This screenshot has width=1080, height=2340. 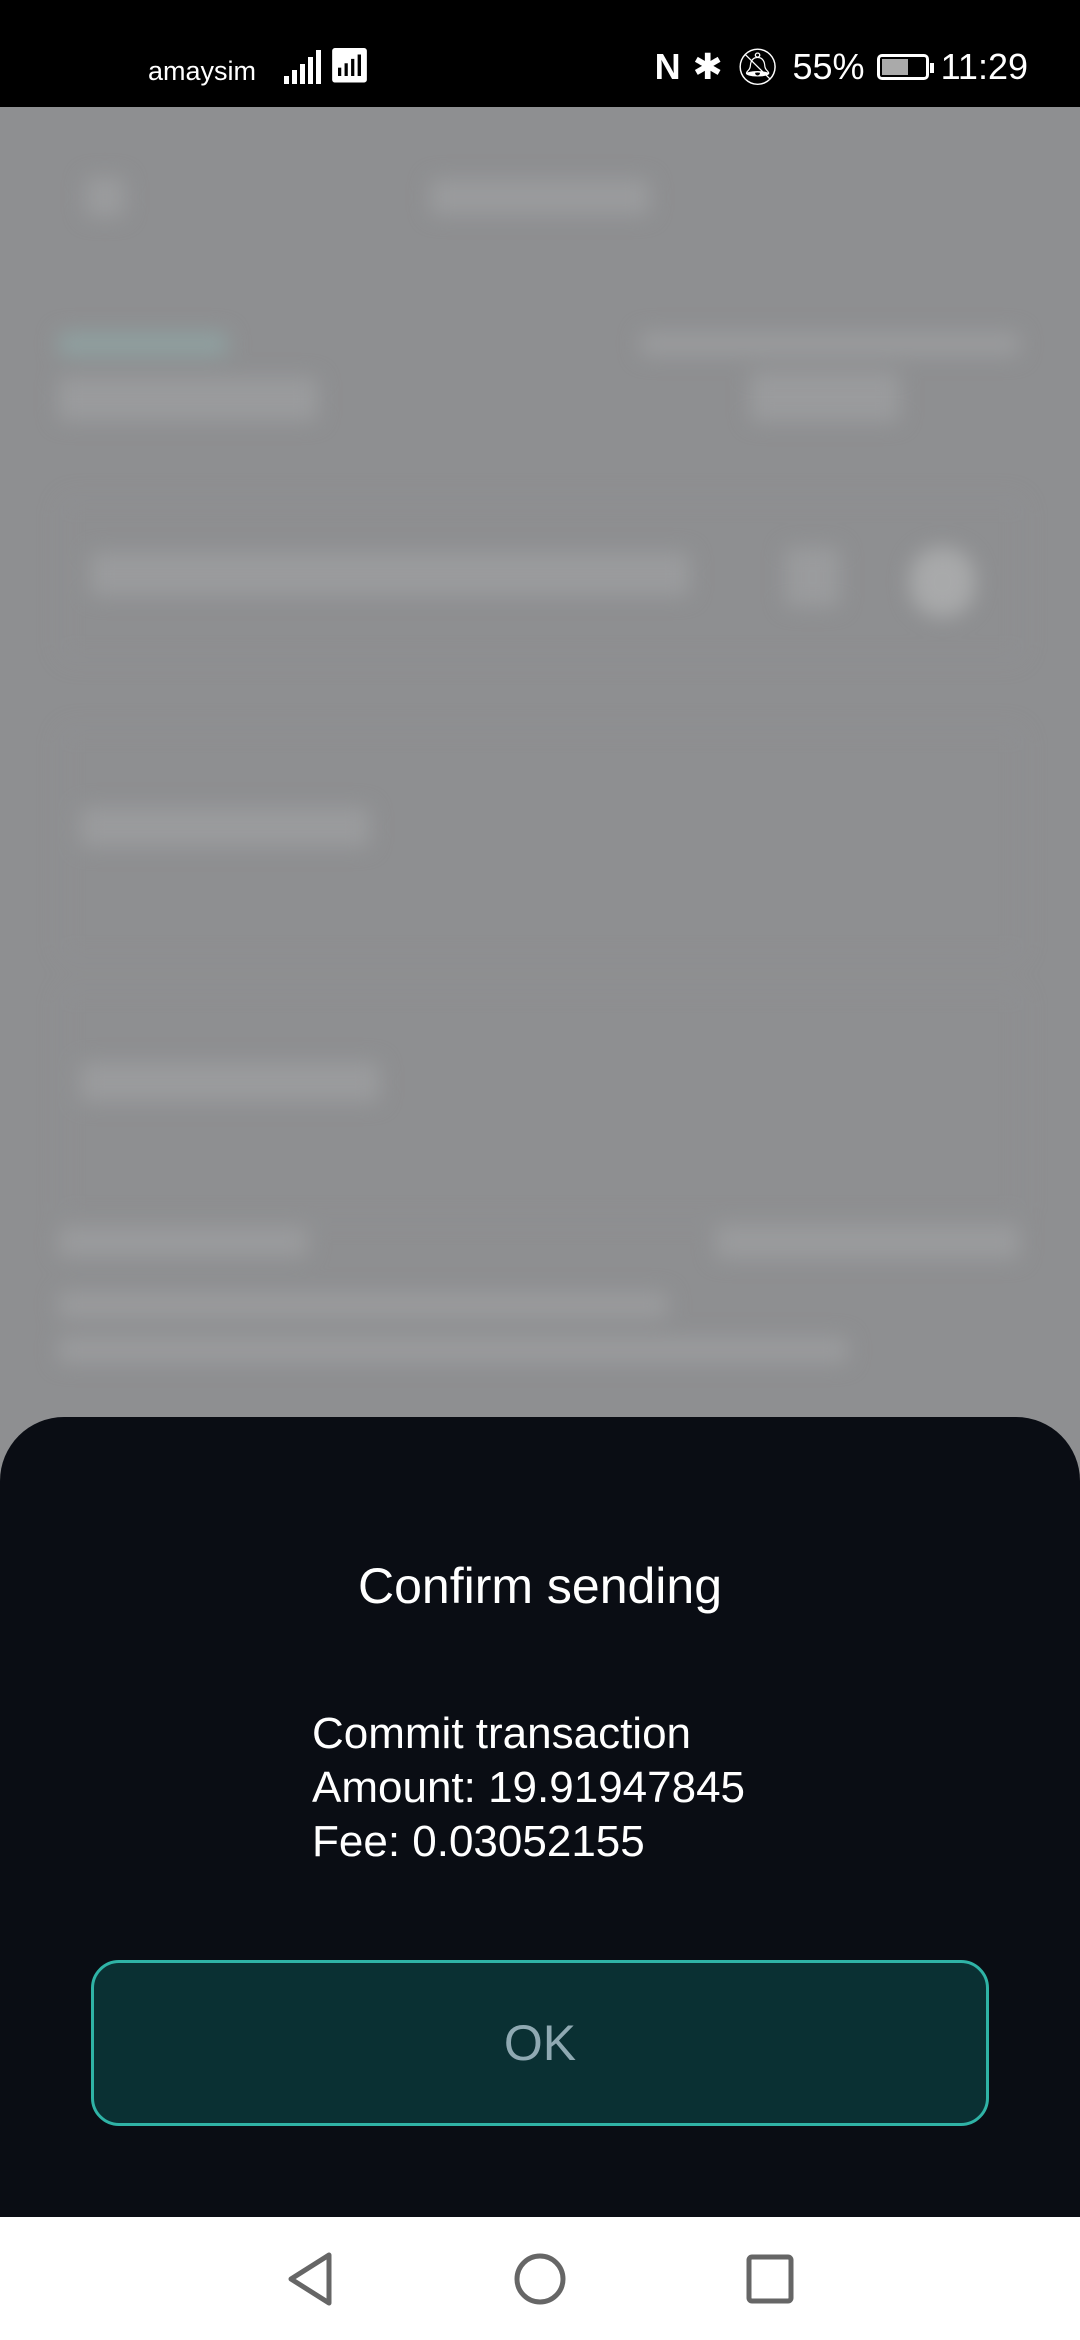 What do you see at coordinates (757, 66) in the screenshot?
I see `bell-off-icon: 🔕︎` at bounding box center [757, 66].